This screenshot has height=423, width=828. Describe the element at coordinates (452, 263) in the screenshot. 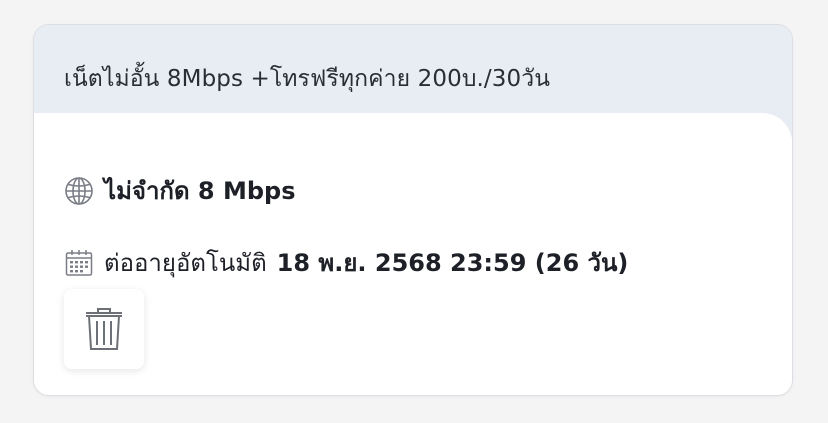

I see `renew-date: 18 พ.ย. 2568 23:59 (26 วัน)` at that location.